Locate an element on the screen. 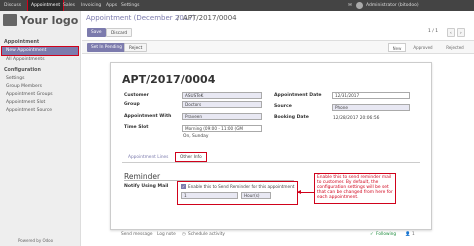 Image resolution: width=474 pixels, height=246 pixels. sidebar-heading-appointment: Appointment is located at coordinates (22, 42).